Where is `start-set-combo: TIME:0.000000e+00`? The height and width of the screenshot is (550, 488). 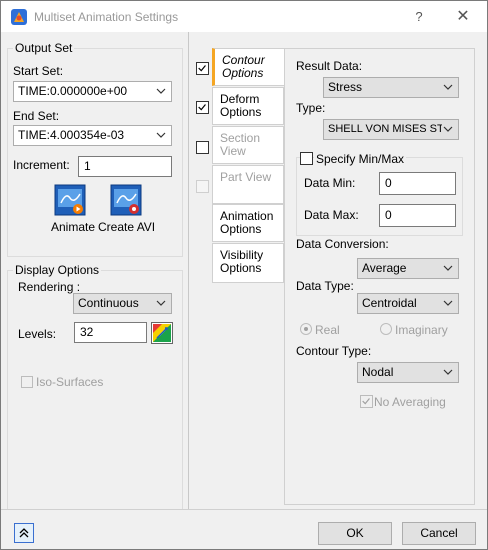 start-set-combo: TIME:0.000000e+00 is located at coordinates (92, 91).